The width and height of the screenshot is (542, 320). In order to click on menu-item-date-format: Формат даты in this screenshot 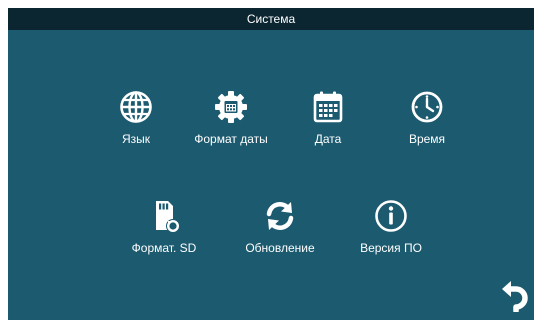, I will do `click(231, 121)`.